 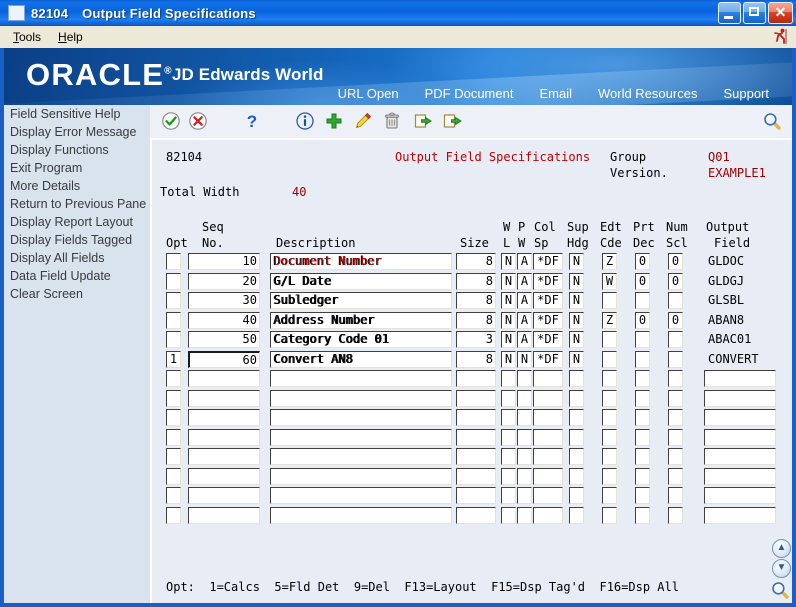 I want to click on sidebar-item-field-sensitive-help: Field Sensitive Help, so click(x=77, y=114).